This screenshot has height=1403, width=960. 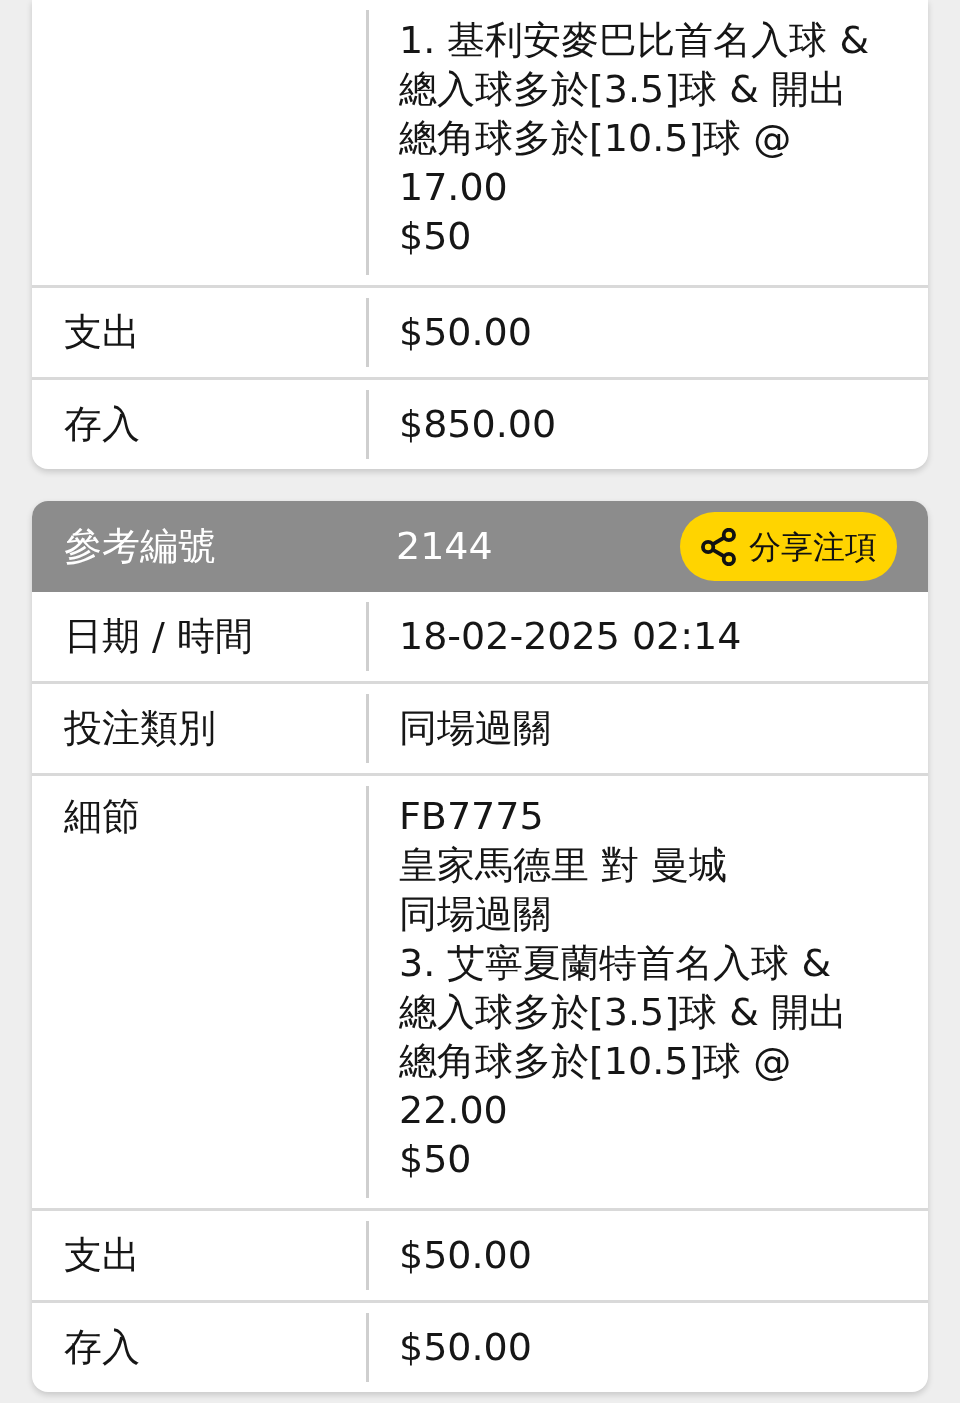 What do you see at coordinates (478, 424) in the screenshot?
I see `field-value: $850.00` at bounding box center [478, 424].